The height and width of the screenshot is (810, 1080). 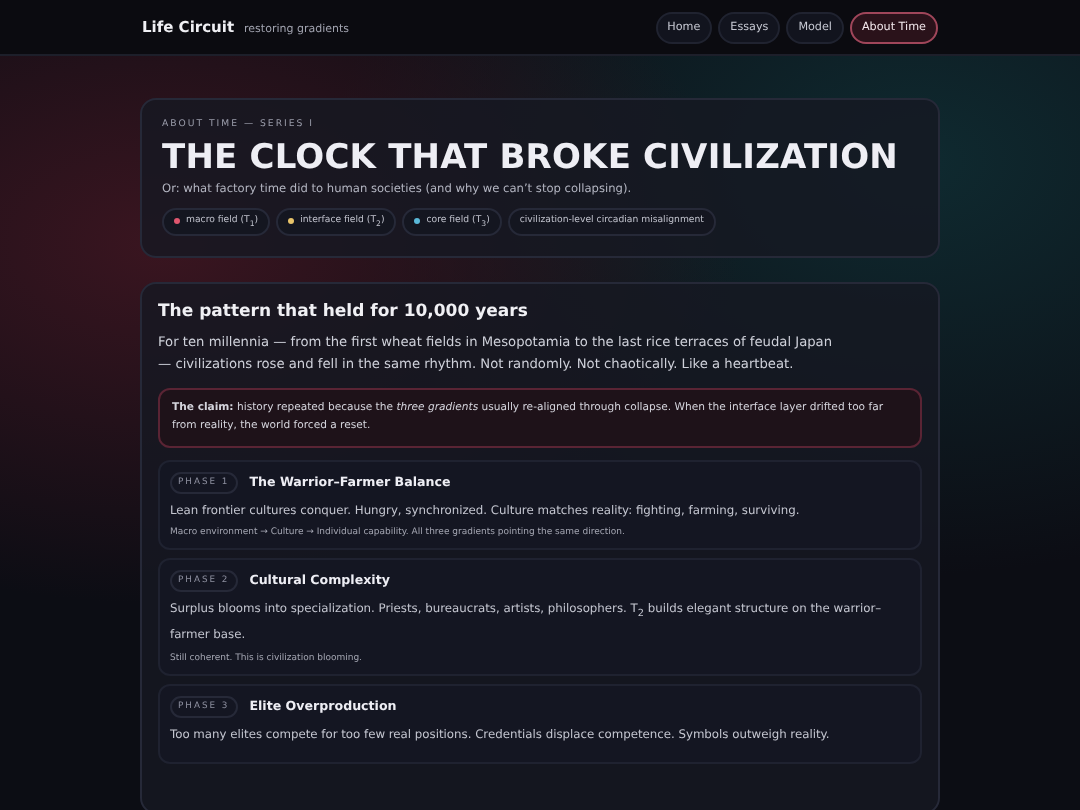 I want to click on page-title: THE CLOCK THAT BROKE CIVILIZATION, so click(x=531, y=158).